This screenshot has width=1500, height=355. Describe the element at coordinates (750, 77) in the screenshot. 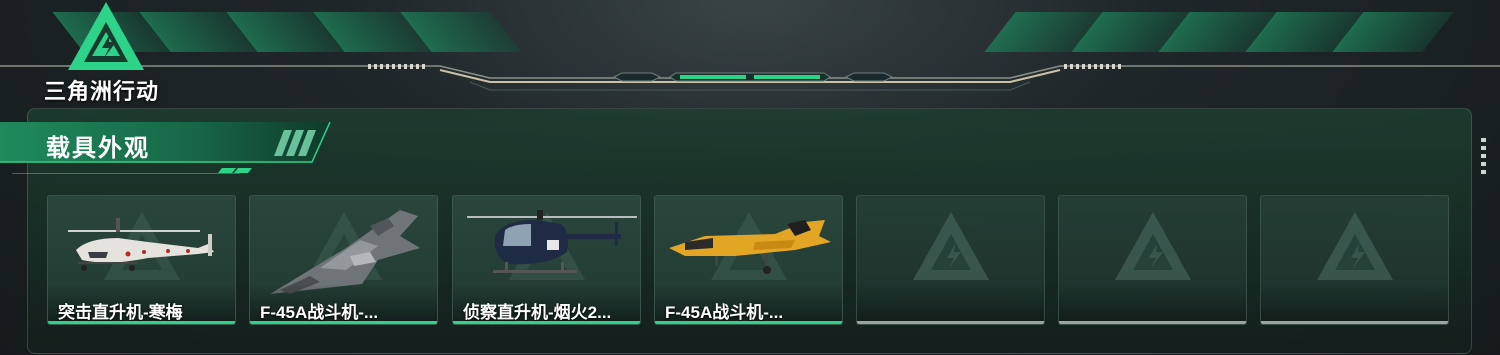

I see `header-frame` at that location.